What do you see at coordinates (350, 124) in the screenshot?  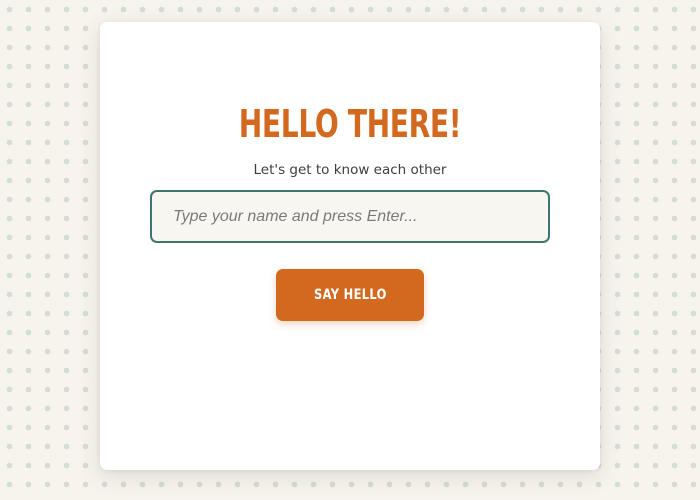 I see `page-title: HELLO THERE!` at bounding box center [350, 124].